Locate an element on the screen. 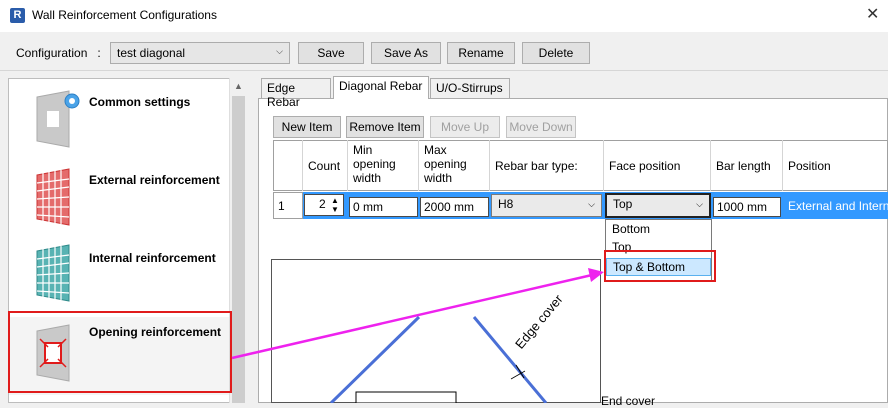 The width and height of the screenshot is (888, 408). configuration-value: test diagonal is located at coordinates (151, 53).